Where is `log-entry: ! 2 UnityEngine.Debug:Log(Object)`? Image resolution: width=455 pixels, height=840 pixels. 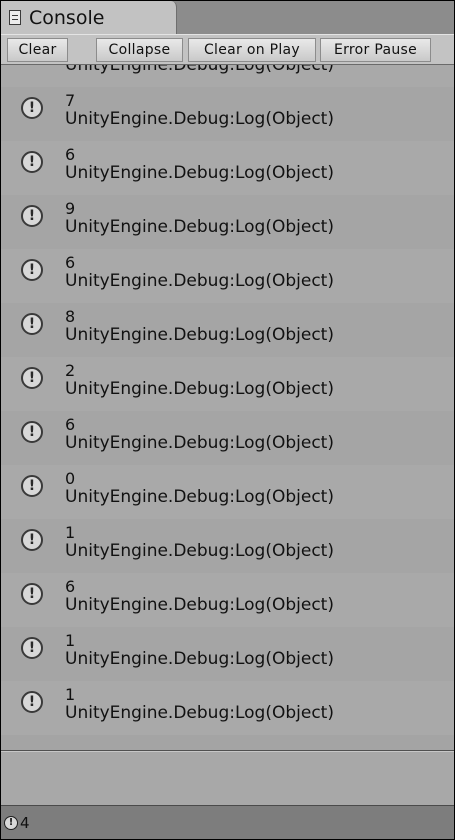 log-entry: ! 2 UnityEngine.Debug:Log(Object) is located at coordinates (227, 384).